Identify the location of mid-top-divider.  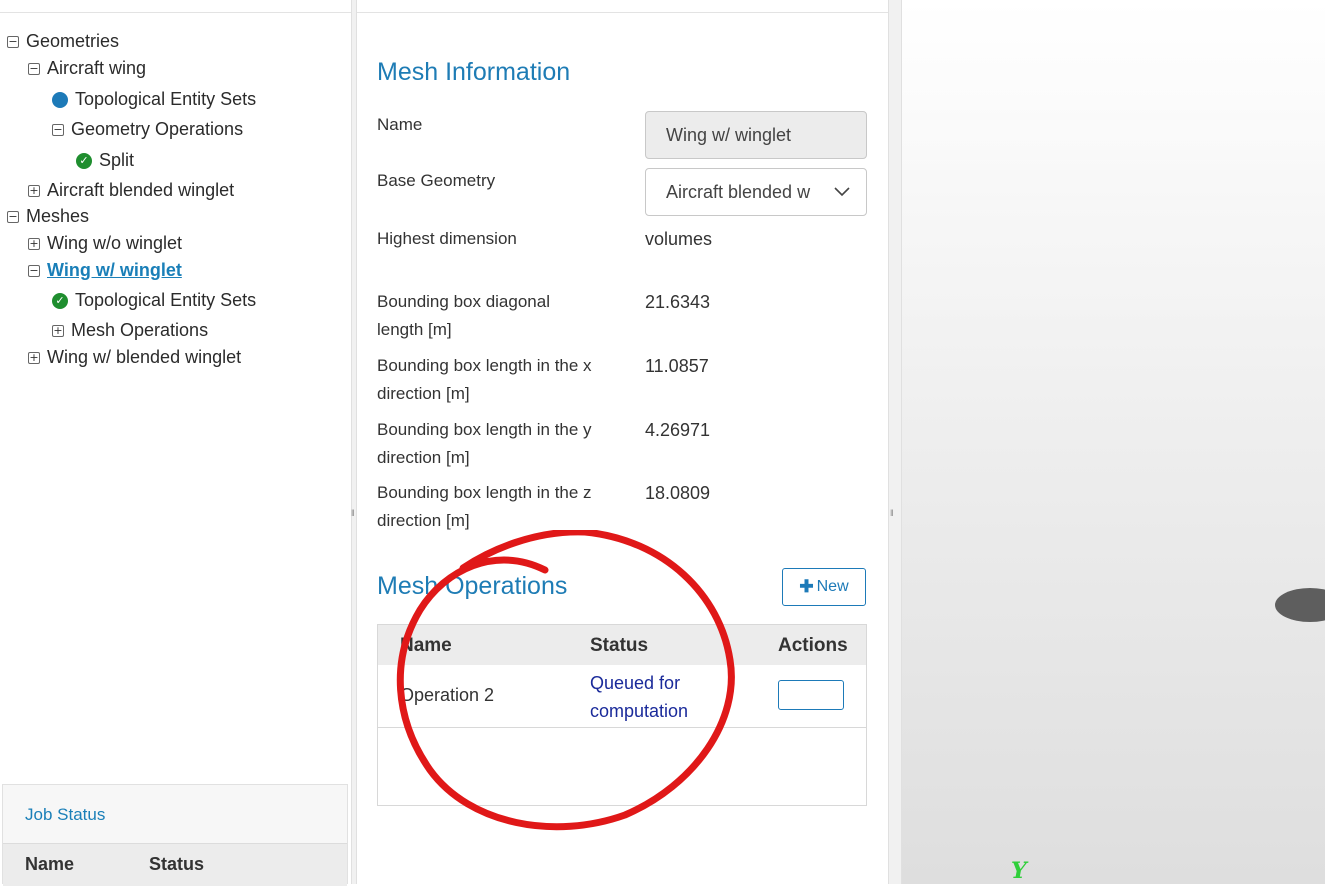
(622, 6).